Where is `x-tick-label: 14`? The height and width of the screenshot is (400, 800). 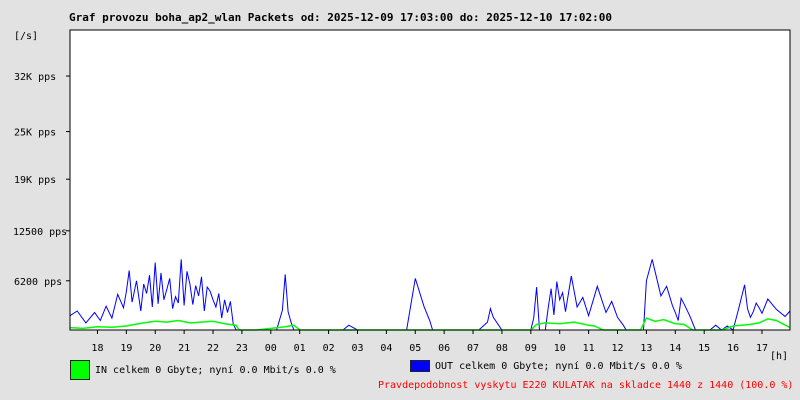 x-tick-label: 14 is located at coordinates (675, 348).